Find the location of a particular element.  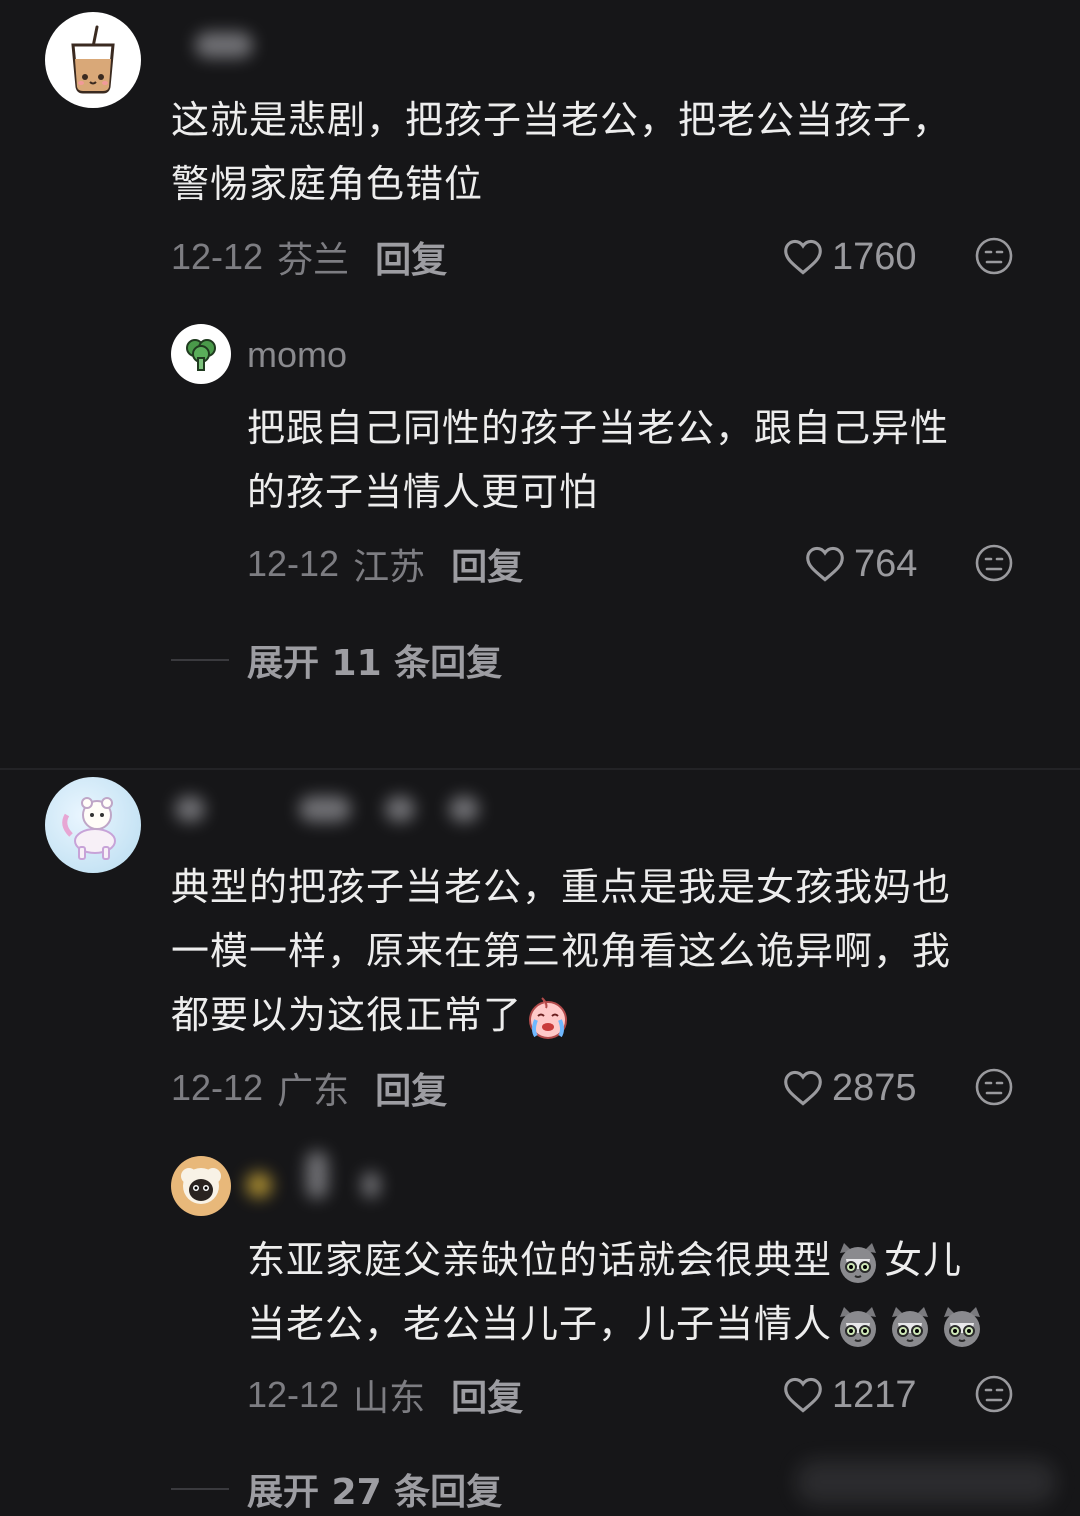

blurred-watermark is located at coordinates (926, 1482).